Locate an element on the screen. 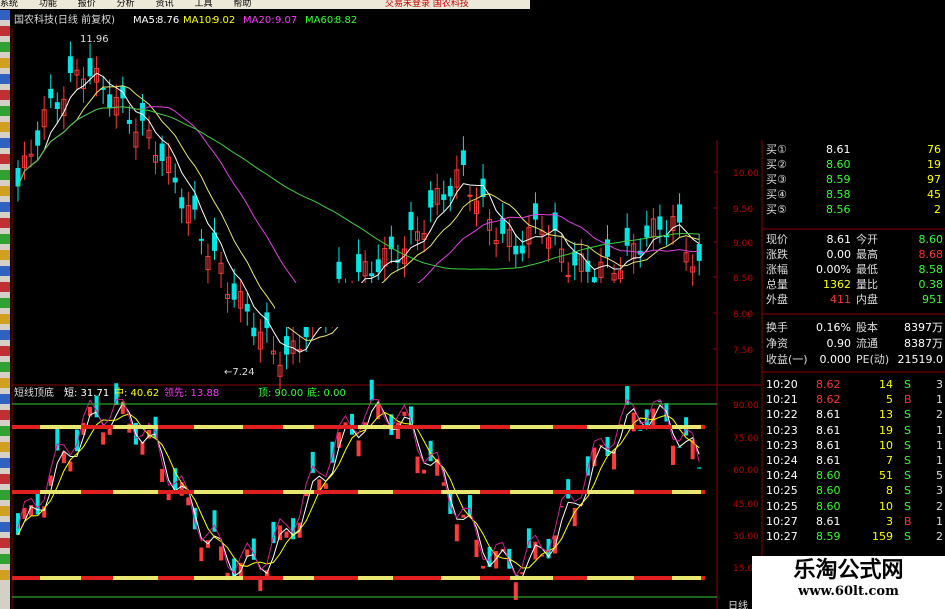 Image resolution: width=945 pixels, height=609 pixels. bid-row: 买③ 8.59 97 is located at coordinates (854, 179).